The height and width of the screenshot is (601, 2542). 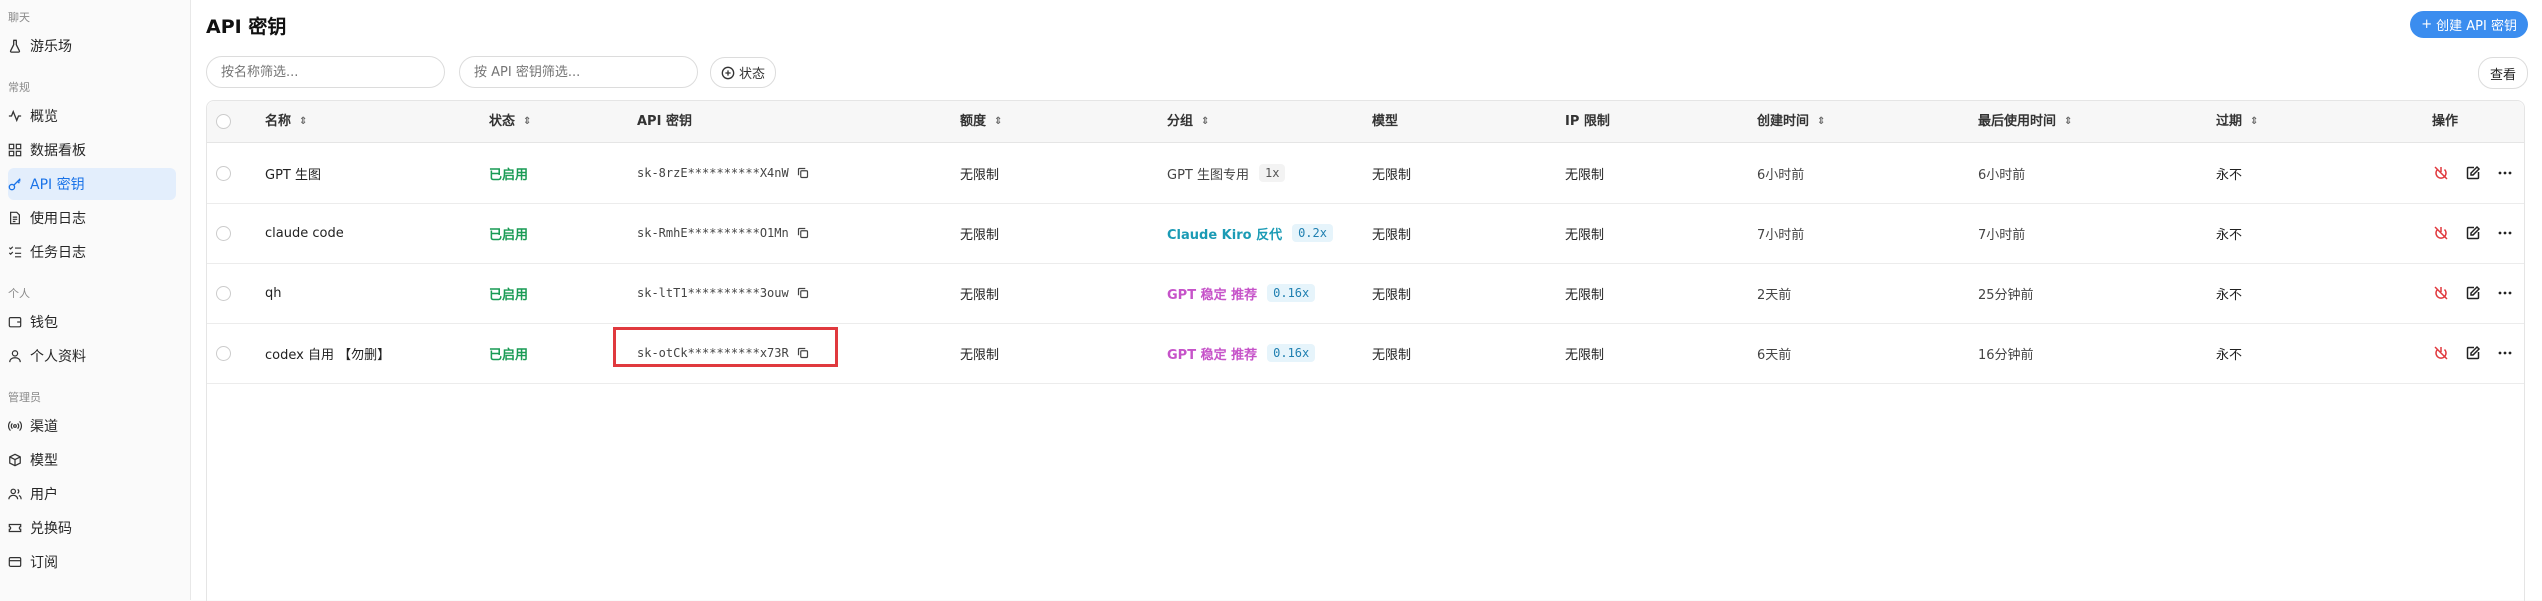 I want to click on column-last-used: 最后使用时间 ⇕, so click(x=2025, y=121).